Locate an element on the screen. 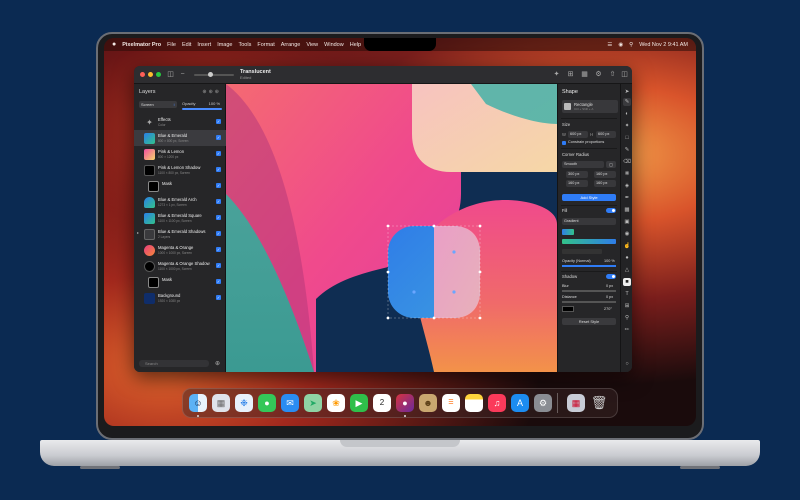  blur-slider is located at coordinates (589, 291).